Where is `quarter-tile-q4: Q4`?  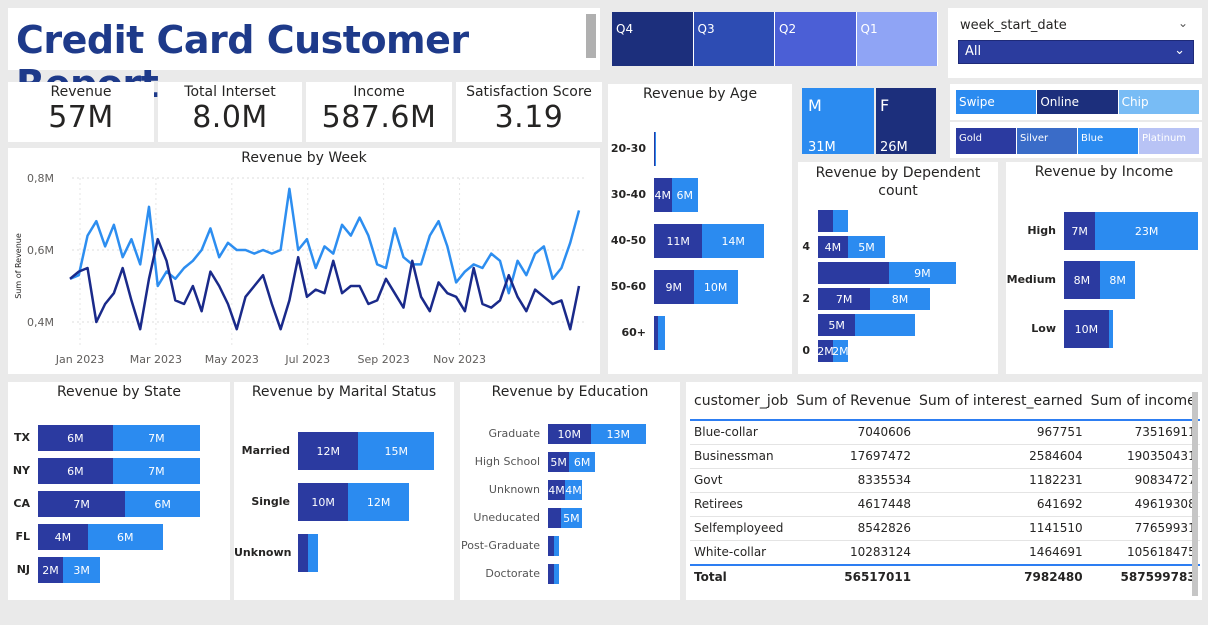 quarter-tile-q4: Q4 is located at coordinates (653, 39).